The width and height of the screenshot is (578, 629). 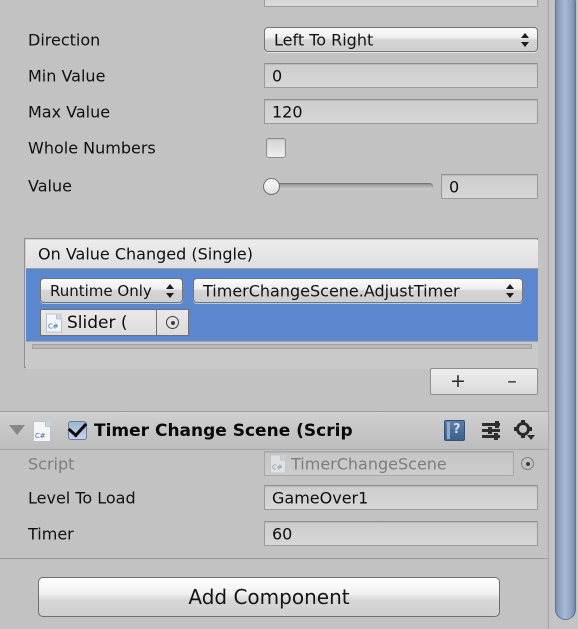 What do you see at coordinates (454, 430) in the screenshot?
I see `help-book-icon` at bounding box center [454, 430].